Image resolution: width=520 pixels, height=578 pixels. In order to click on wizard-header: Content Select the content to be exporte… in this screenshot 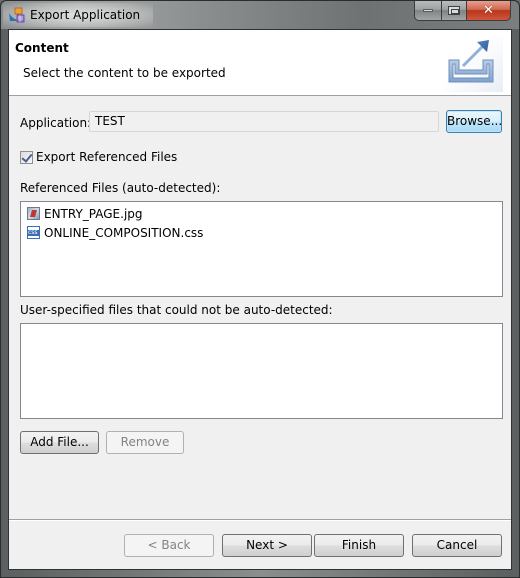, I will do `click(260, 63)`.